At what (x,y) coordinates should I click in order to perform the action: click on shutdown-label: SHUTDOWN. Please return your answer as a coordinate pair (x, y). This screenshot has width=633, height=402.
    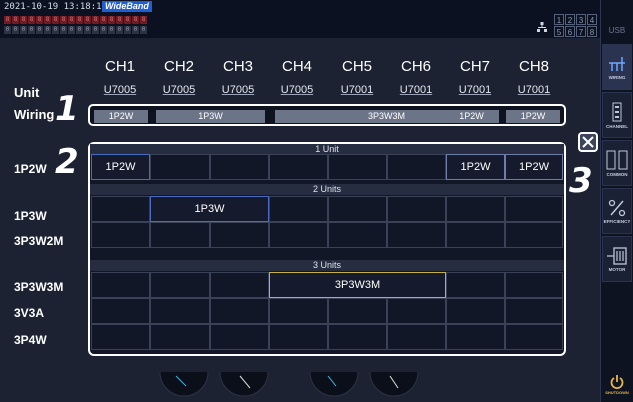
    Looking at the image, I should click on (617, 392).